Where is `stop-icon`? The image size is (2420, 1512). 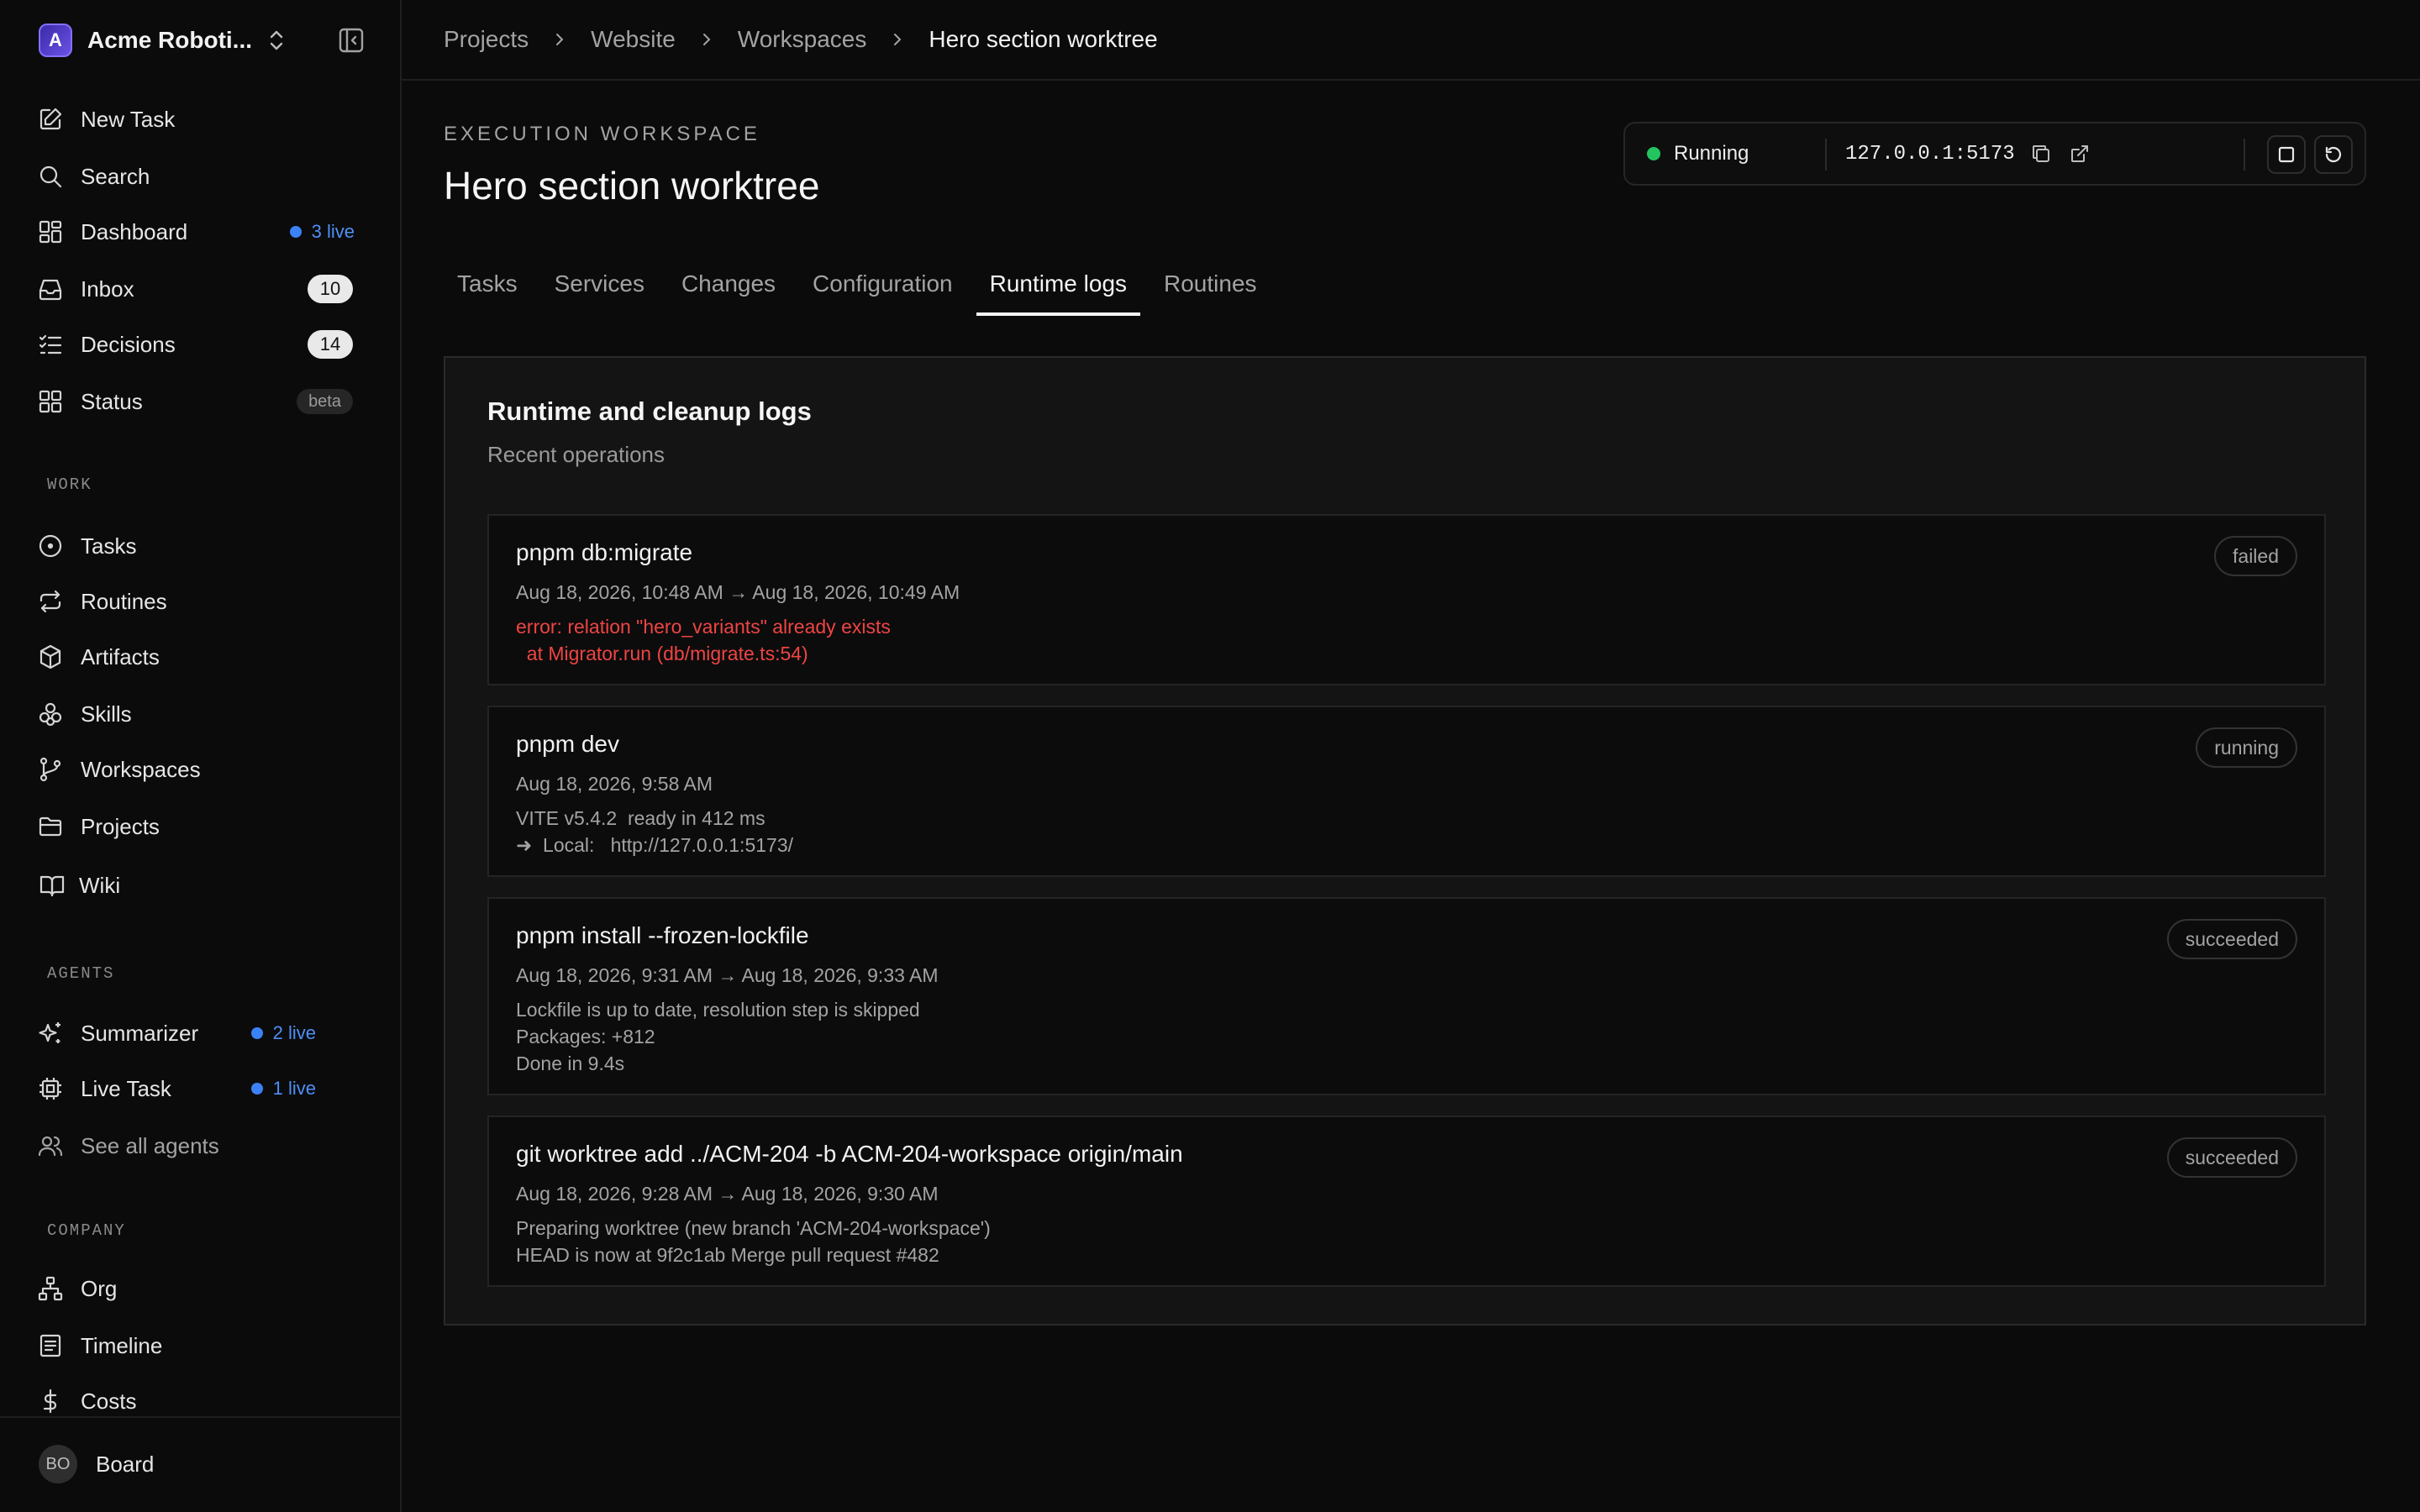 stop-icon is located at coordinates (2286, 154).